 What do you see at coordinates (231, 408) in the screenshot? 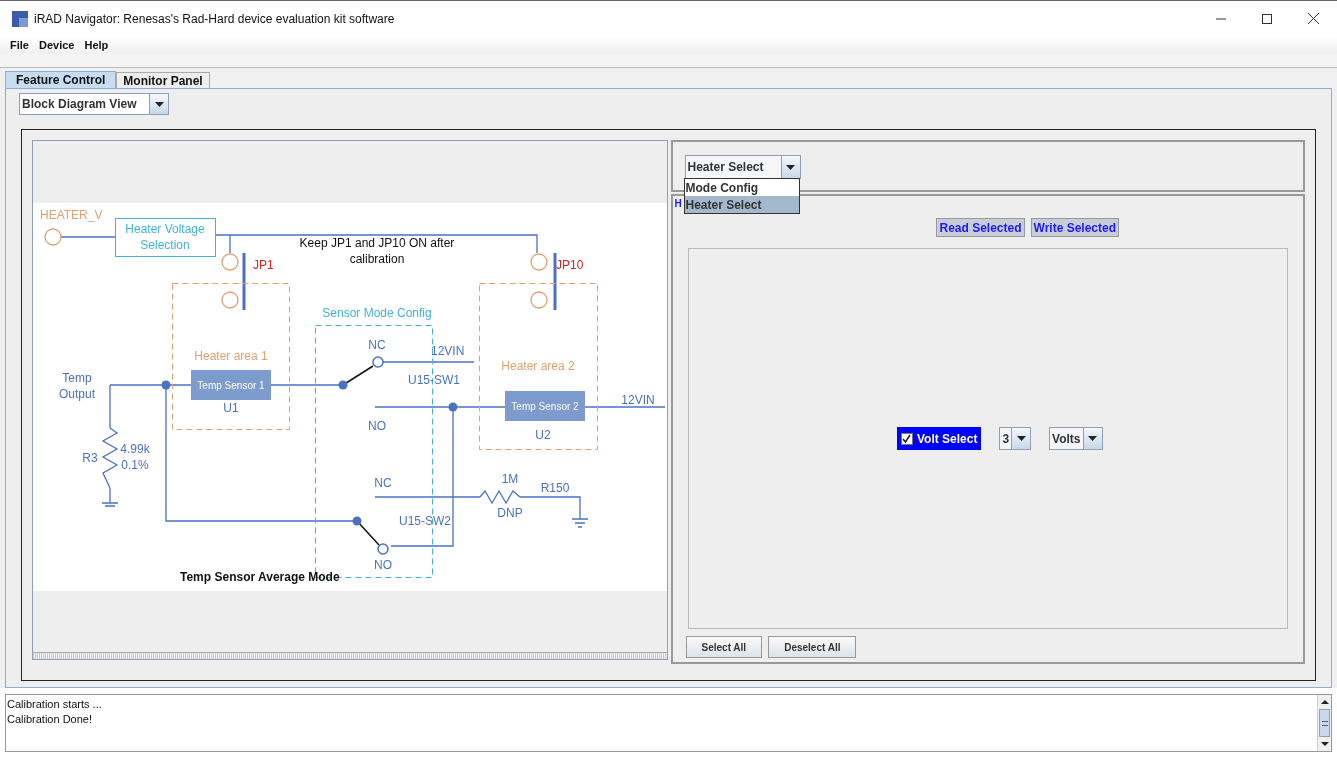
I see `diagram-label: U1` at bounding box center [231, 408].